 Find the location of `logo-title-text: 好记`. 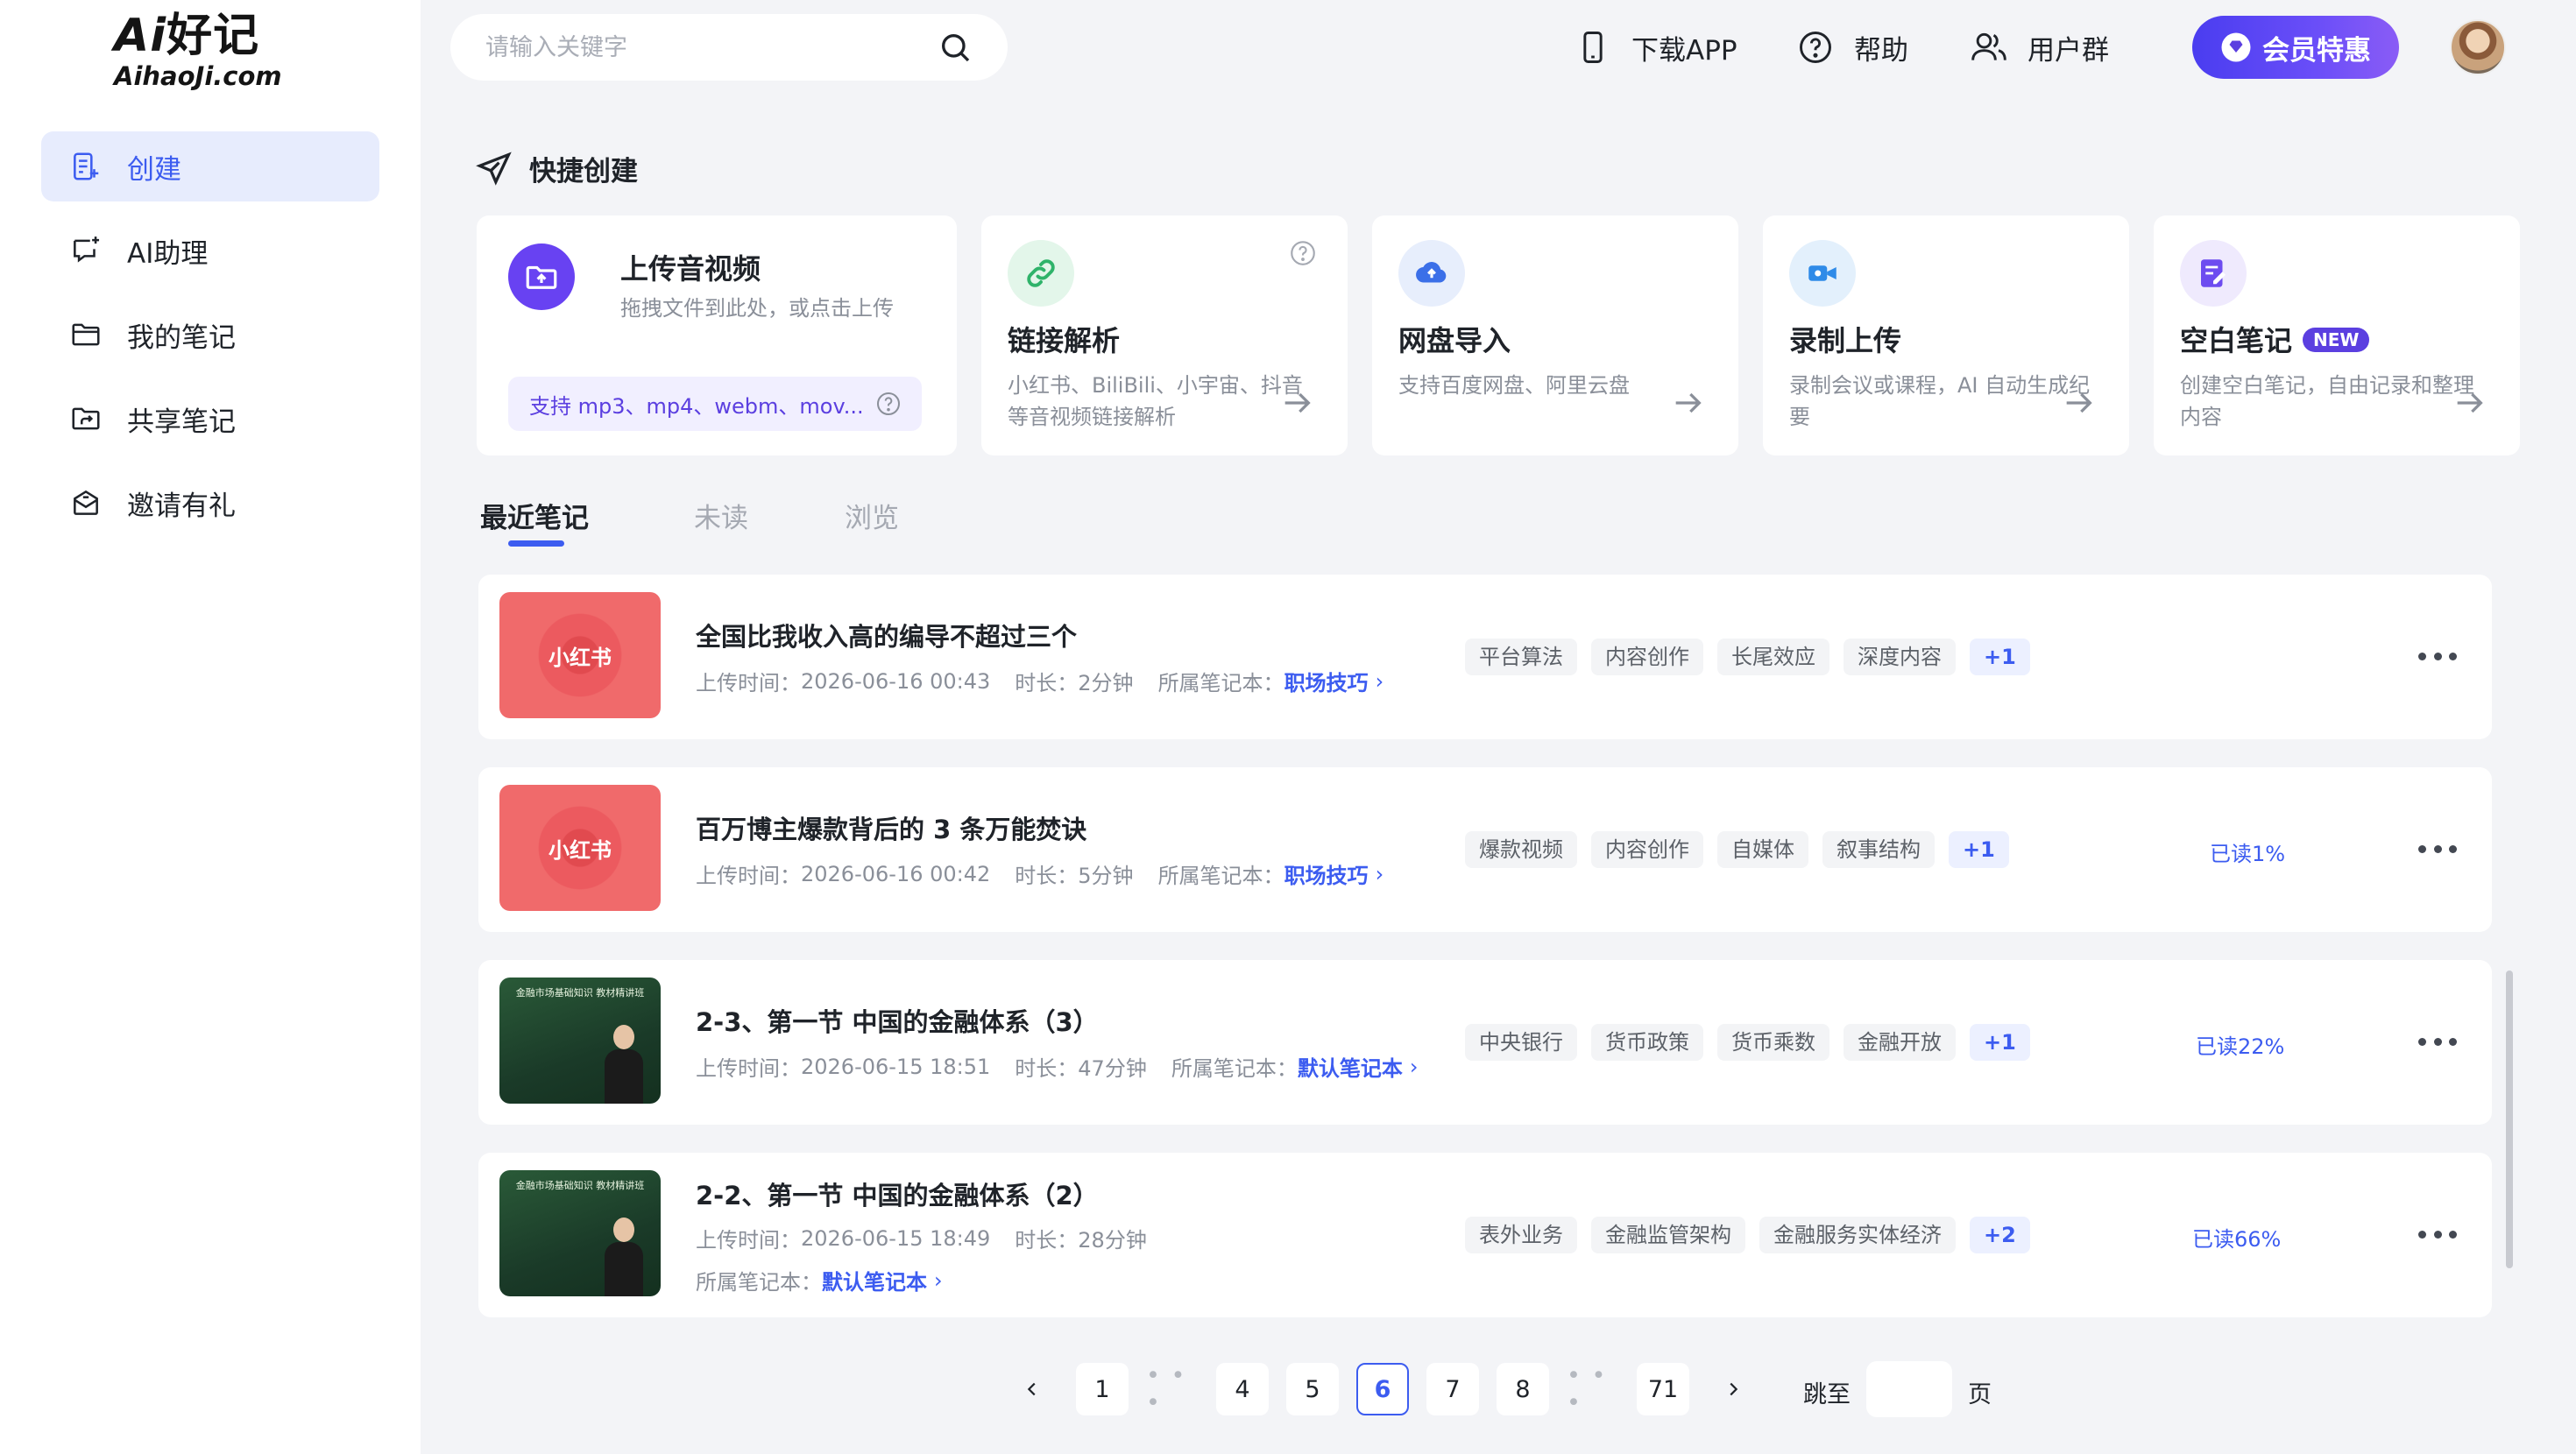

logo-title-text: 好记 is located at coordinates (213, 36).